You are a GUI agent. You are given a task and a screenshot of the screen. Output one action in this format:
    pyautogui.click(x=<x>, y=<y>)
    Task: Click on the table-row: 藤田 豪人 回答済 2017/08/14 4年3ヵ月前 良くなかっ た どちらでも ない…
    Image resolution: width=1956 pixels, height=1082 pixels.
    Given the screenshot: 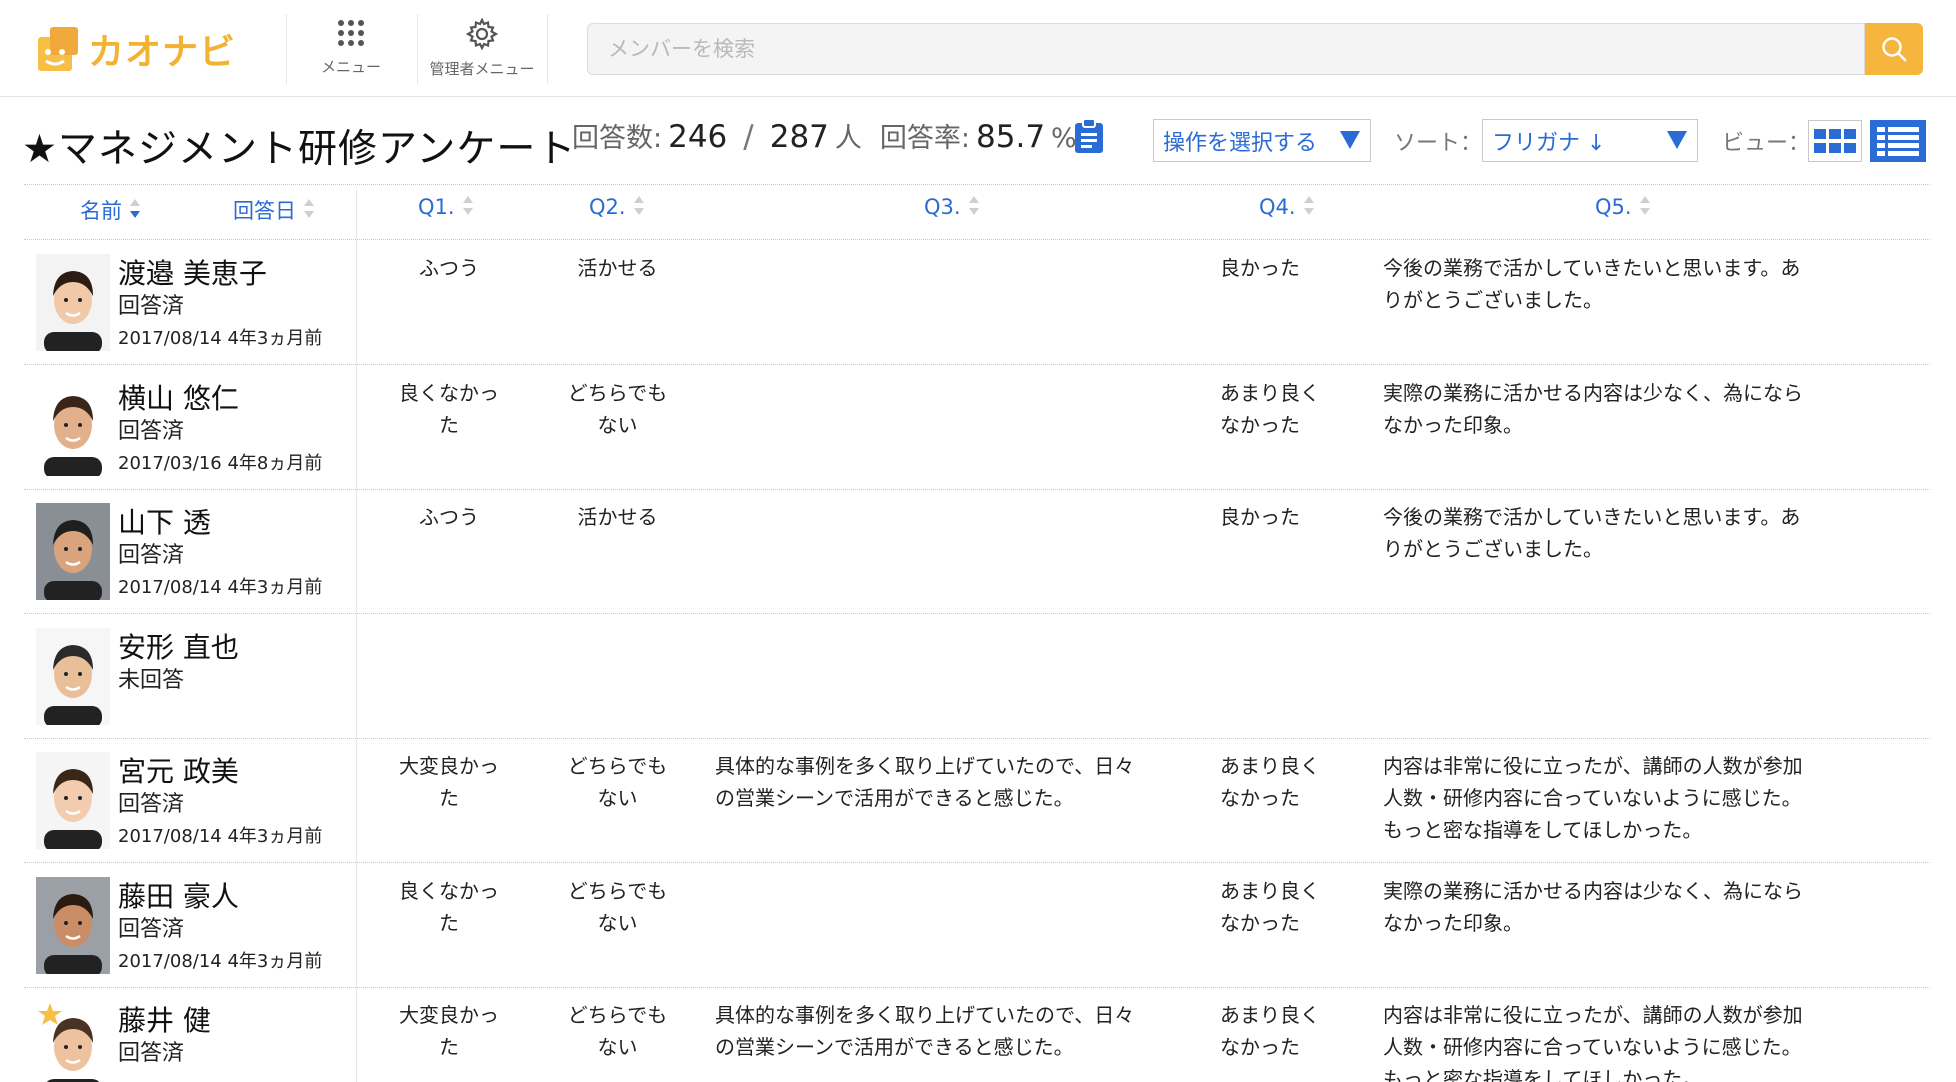 What is the action you would take?
    pyautogui.click(x=977, y=925)
    